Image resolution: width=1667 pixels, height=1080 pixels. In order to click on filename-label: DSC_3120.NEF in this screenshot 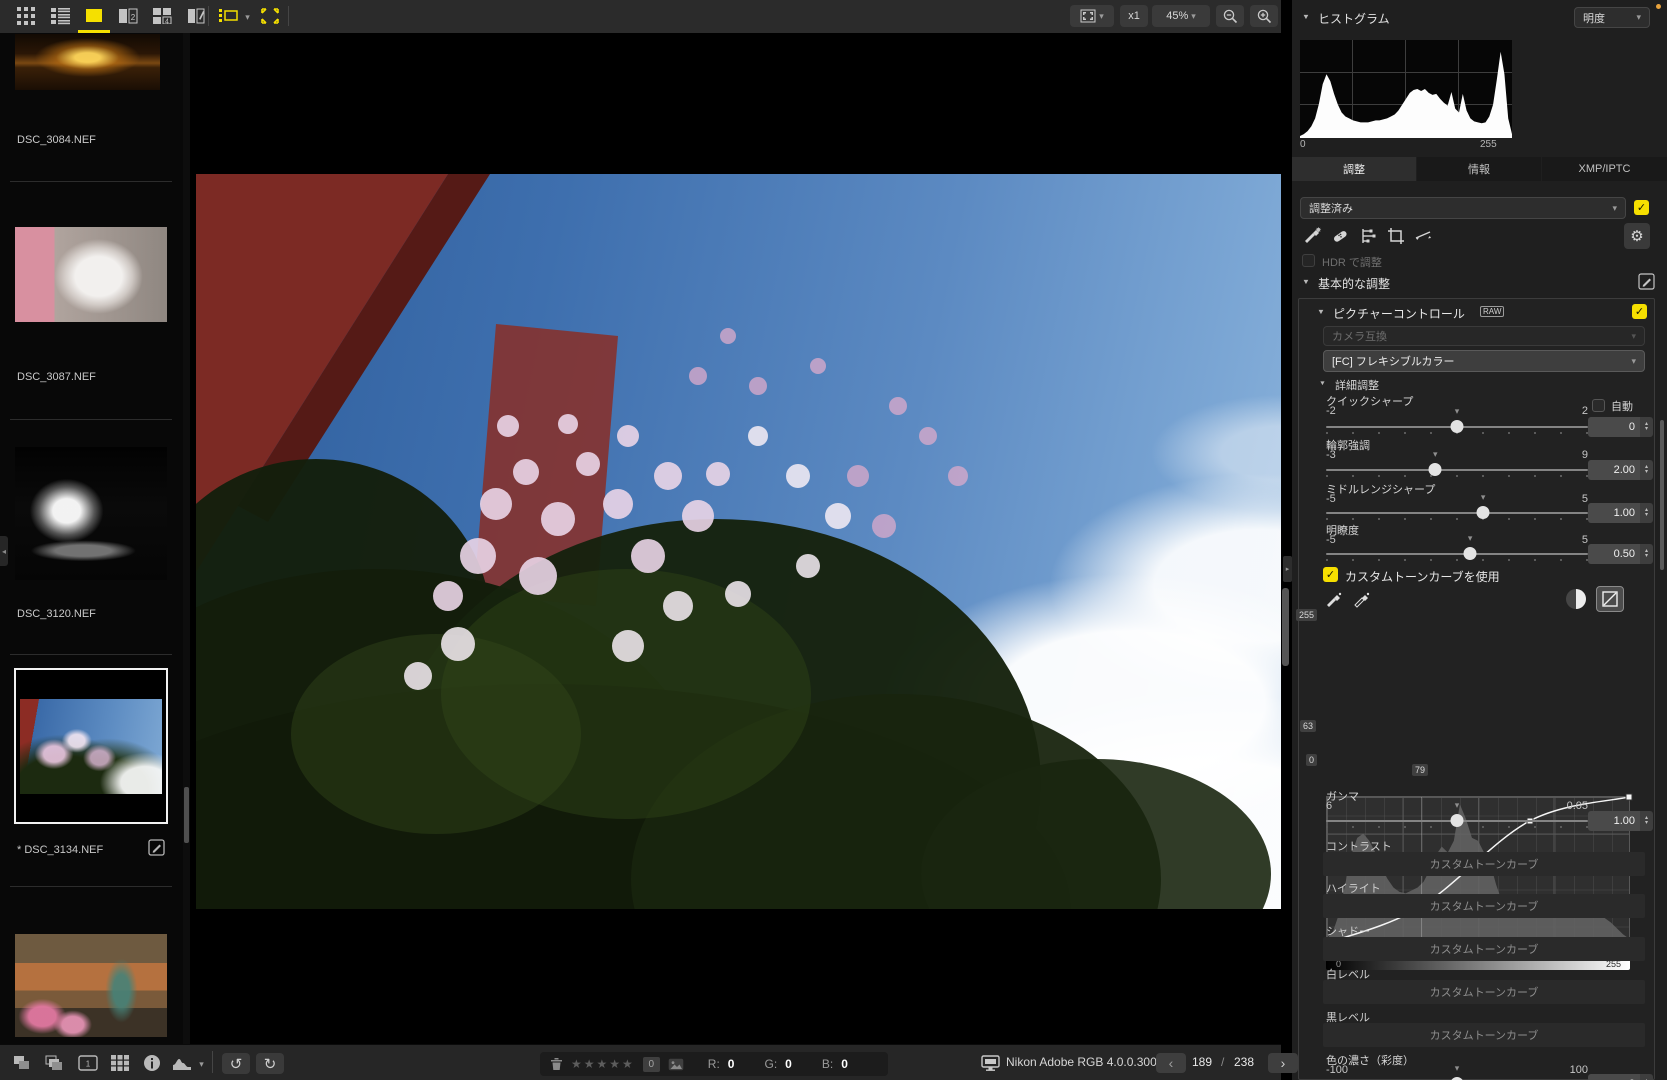, I will do `click(56, 614)`.